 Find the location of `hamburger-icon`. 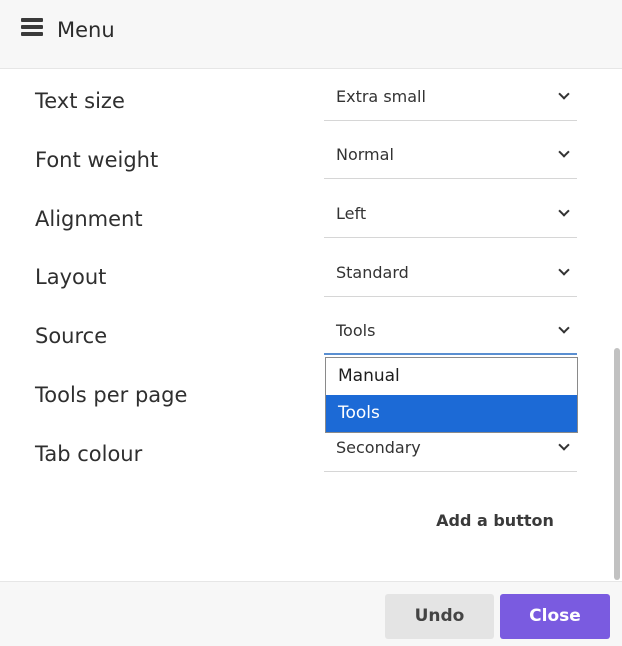

hamburger-icon is located at coordinates (32, 27).